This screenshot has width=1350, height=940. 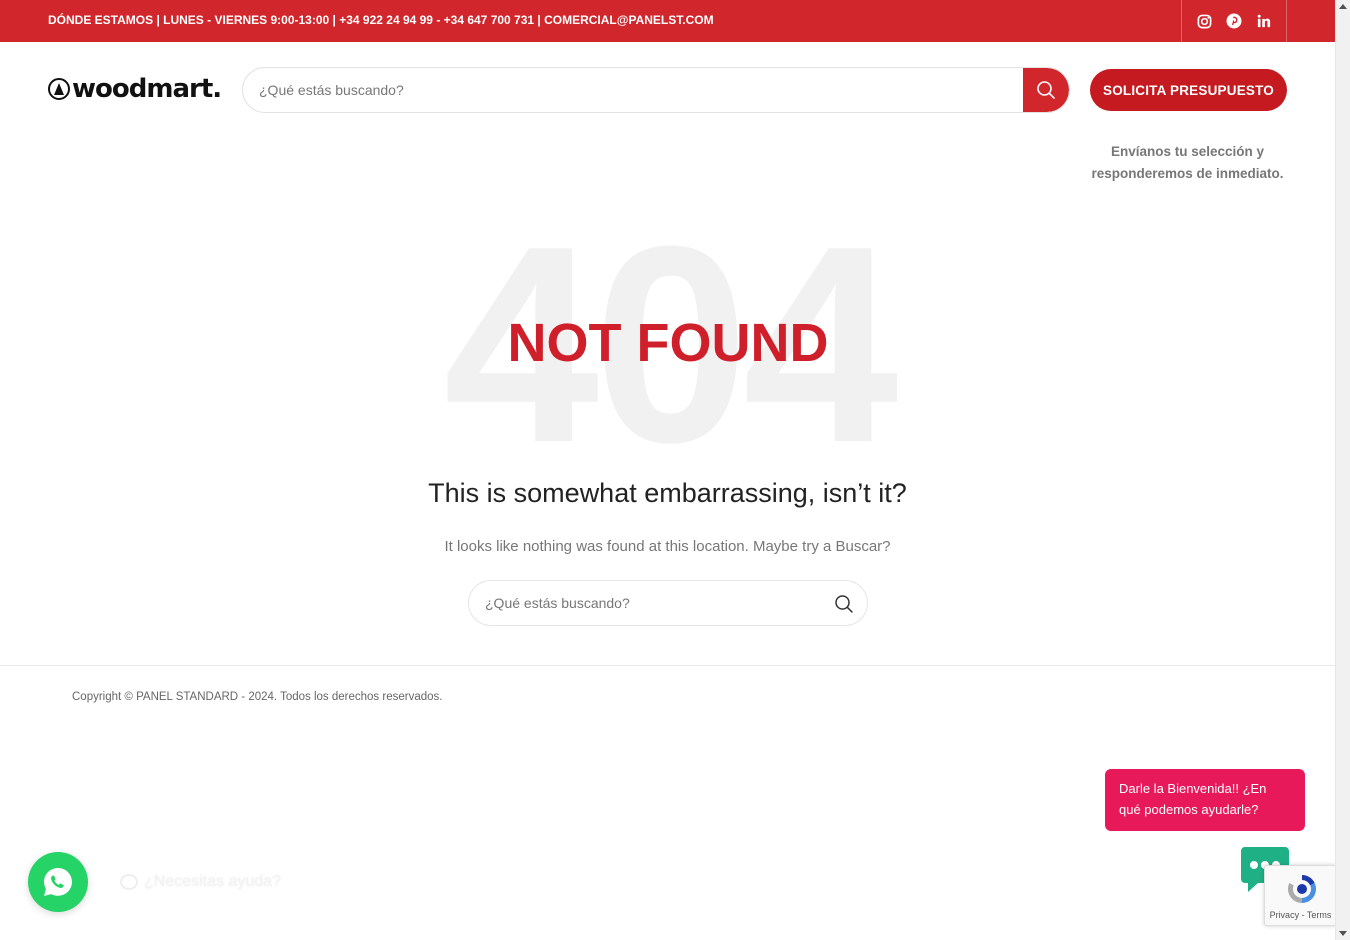 I want to click on whatsapp-help-text: ¿Necesitas ayuda?, so click(x=212, y=881).